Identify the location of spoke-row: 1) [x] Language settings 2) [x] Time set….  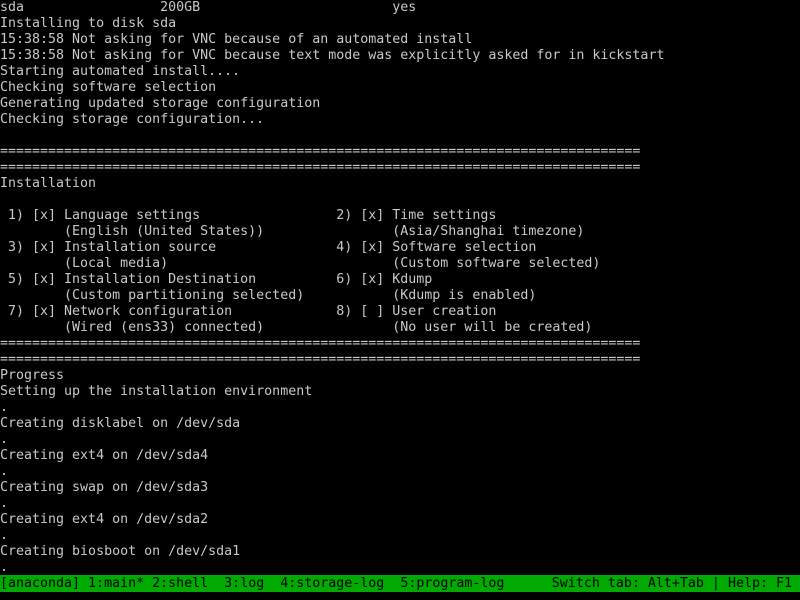
(248, 215).